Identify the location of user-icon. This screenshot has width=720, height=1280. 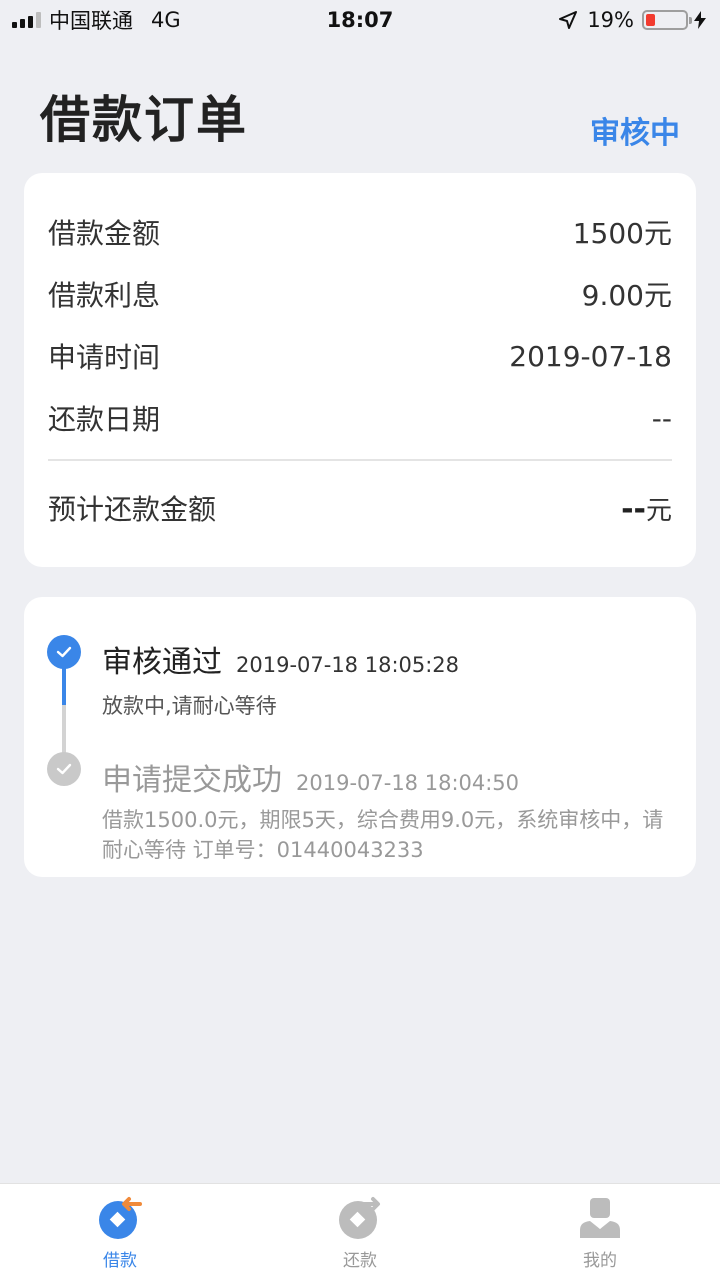
(600, 1218).